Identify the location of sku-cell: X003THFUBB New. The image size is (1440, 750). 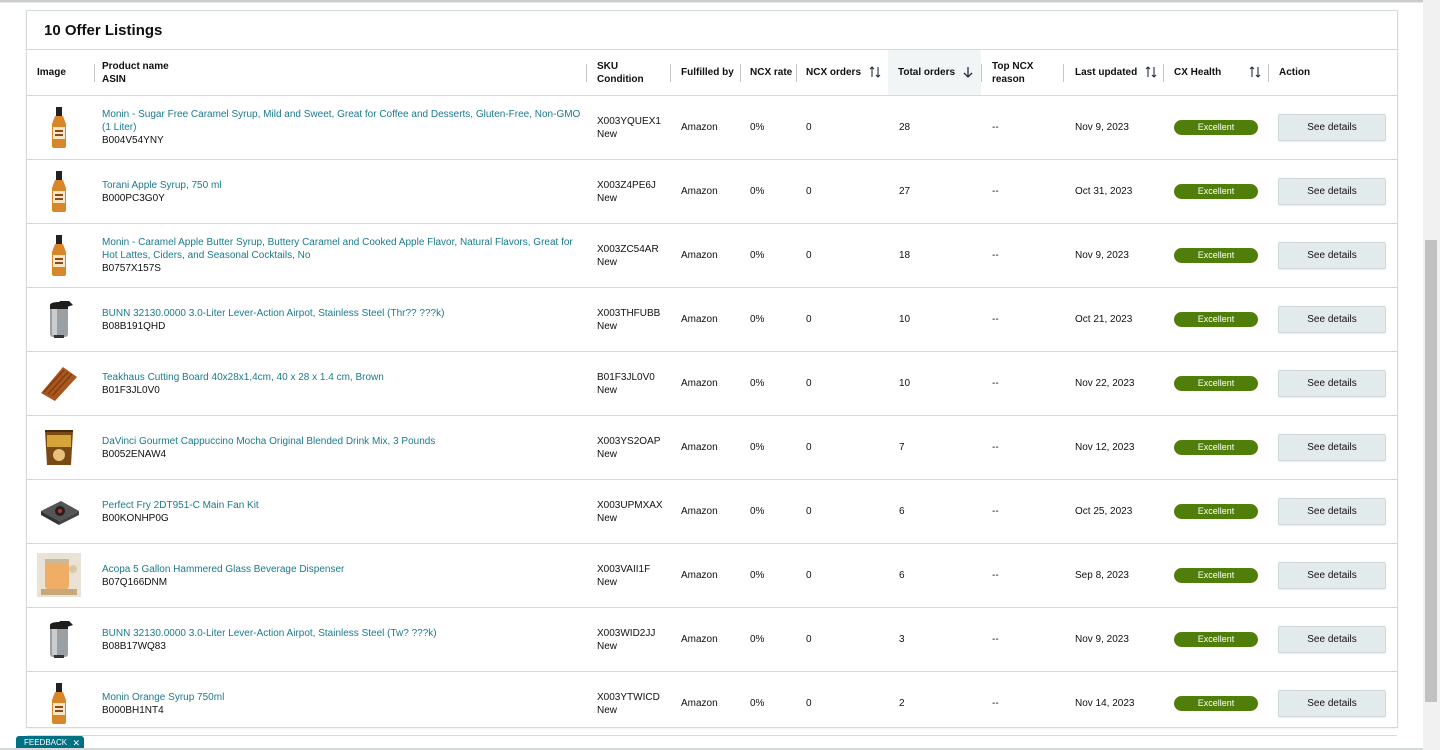
(628, 319).